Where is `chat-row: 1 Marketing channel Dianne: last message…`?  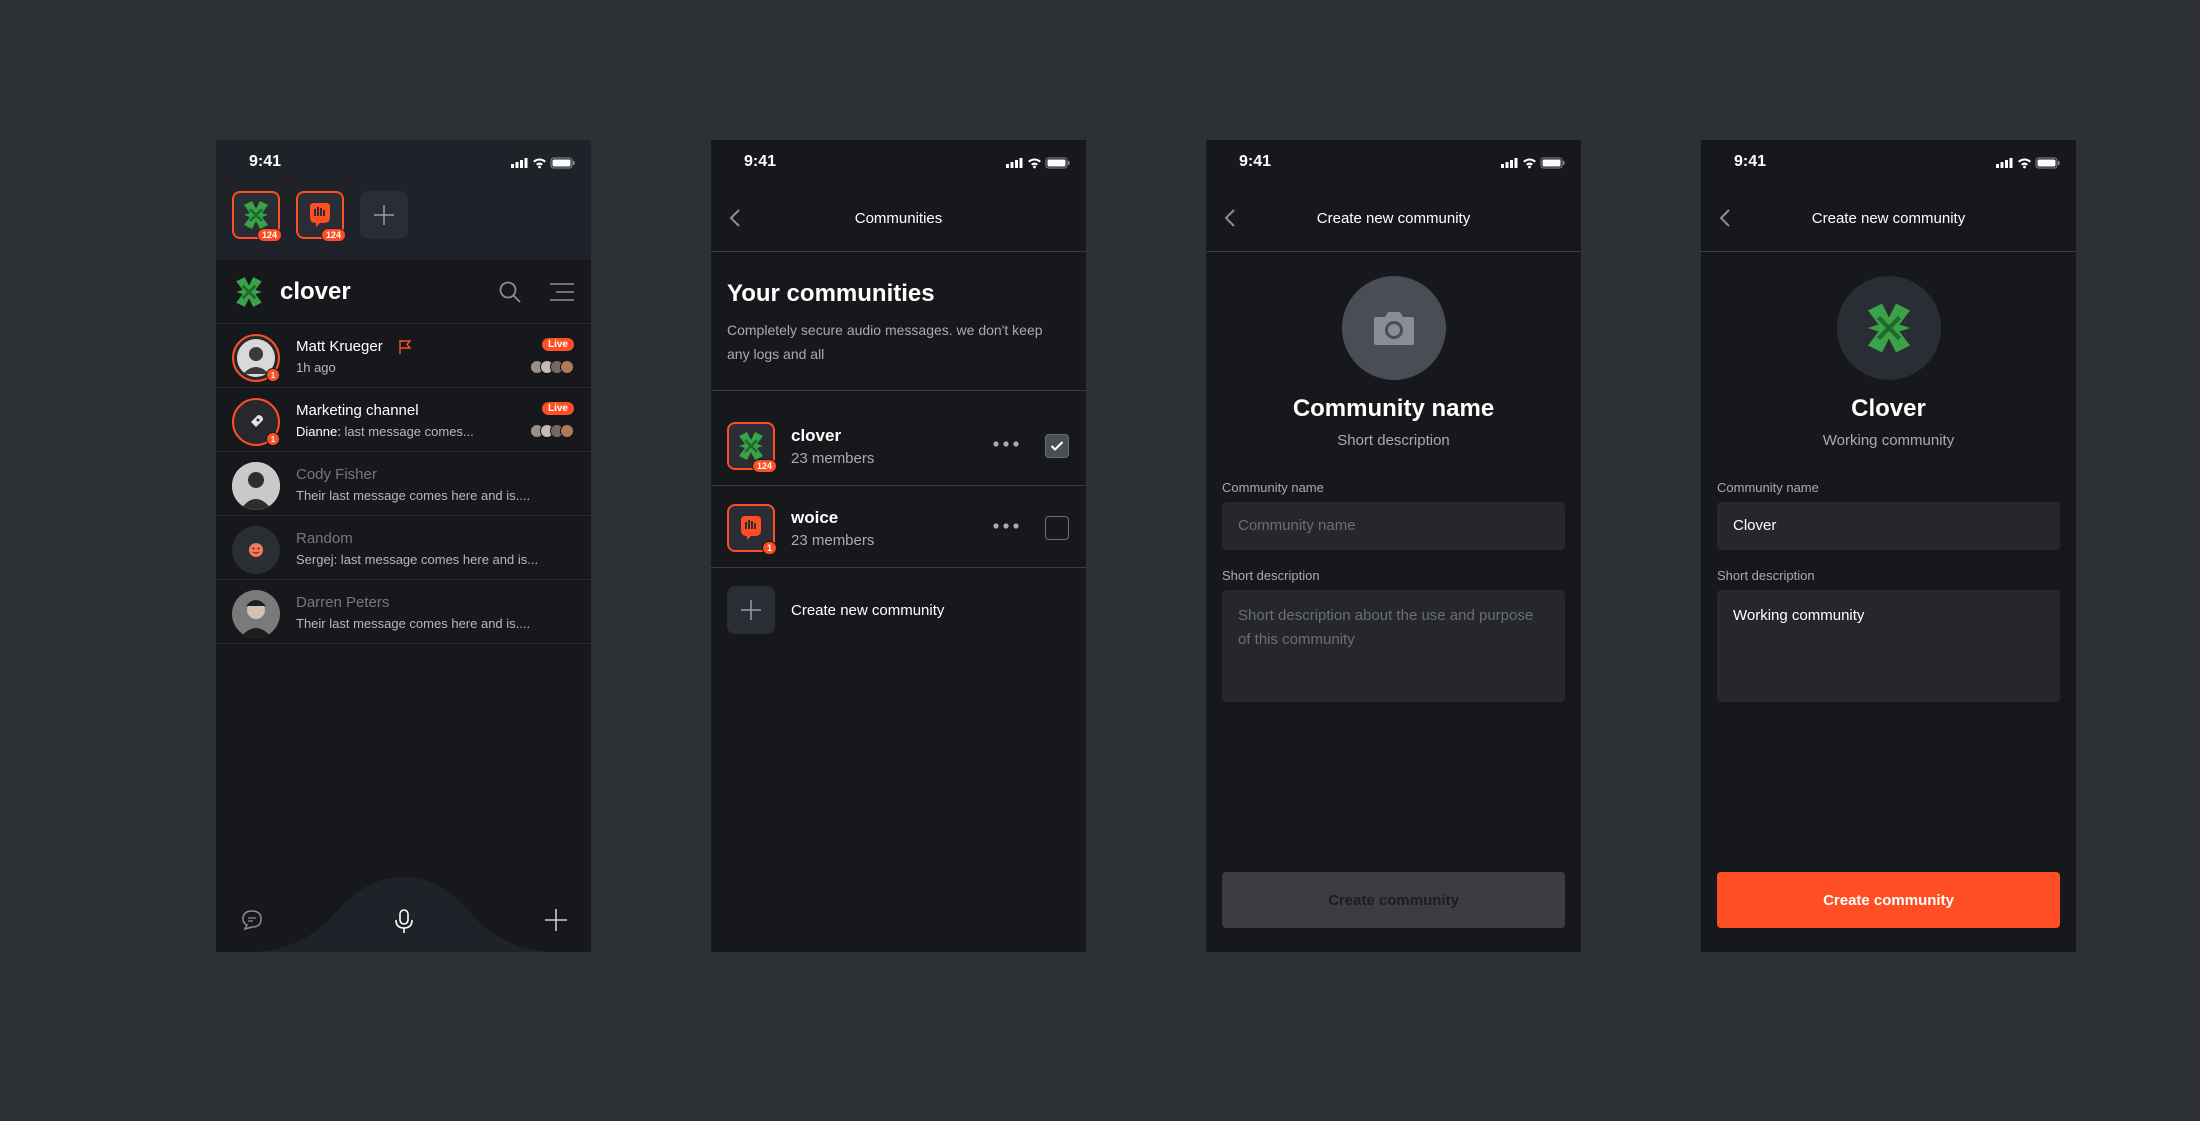
chat-row: 1 Marketing channel Dianne: last message… is located at coordinates (403, 420).